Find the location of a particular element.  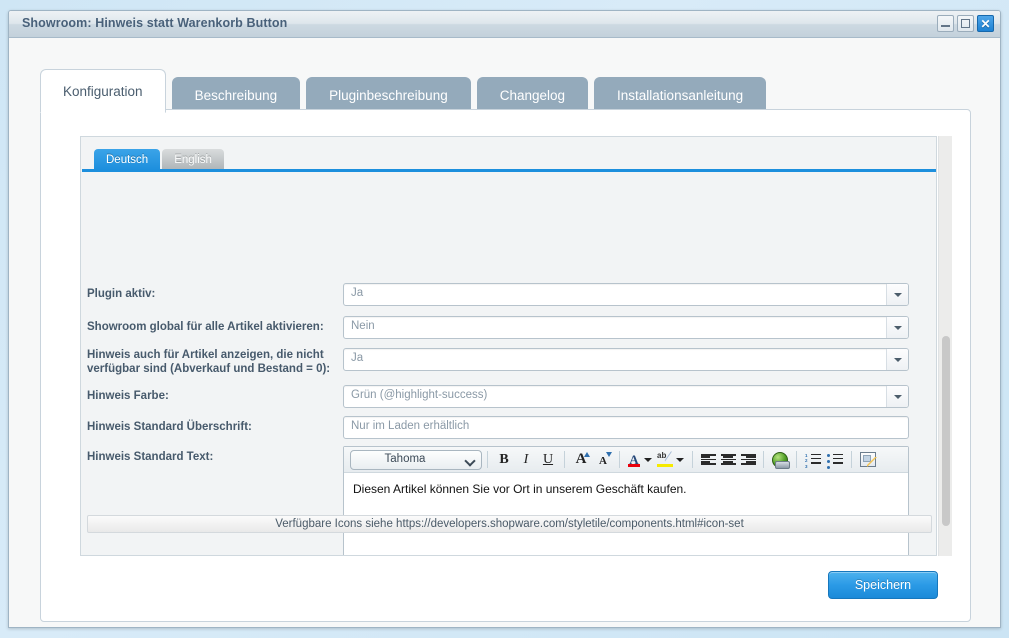

field-label: Plugin aktiv: is located at coordinates (121, 294).